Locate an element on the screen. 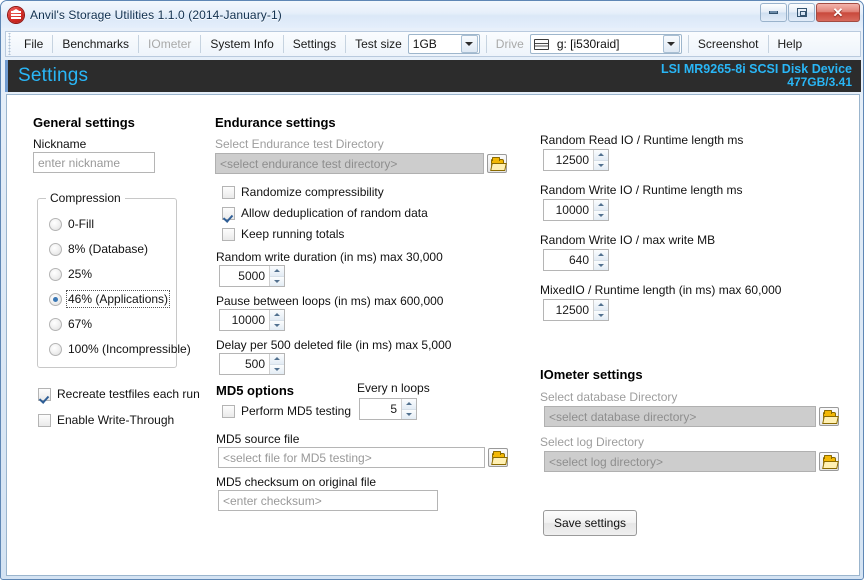 The height and width of the screenshot is (580, 864). maximize-button is located at coordinates (801, 12).